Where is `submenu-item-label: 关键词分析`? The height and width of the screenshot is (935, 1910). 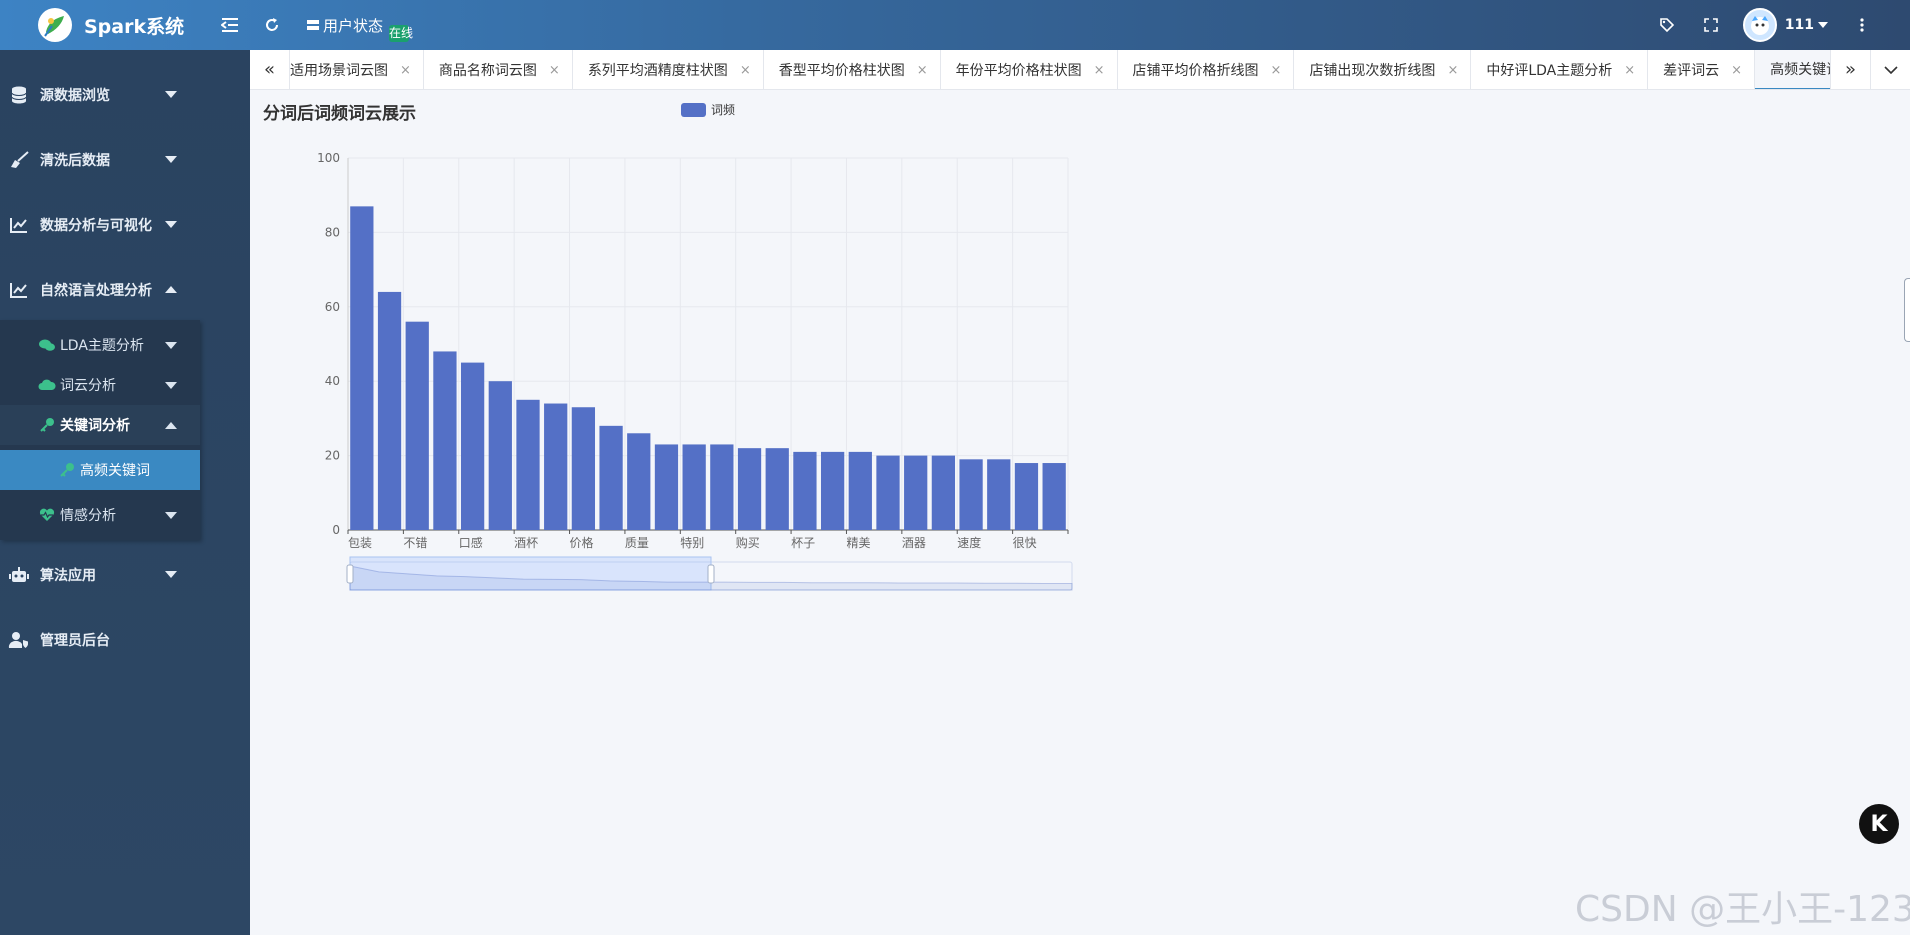 submenu-item-label: 关键词分析 is located at coordinates (95, 426).